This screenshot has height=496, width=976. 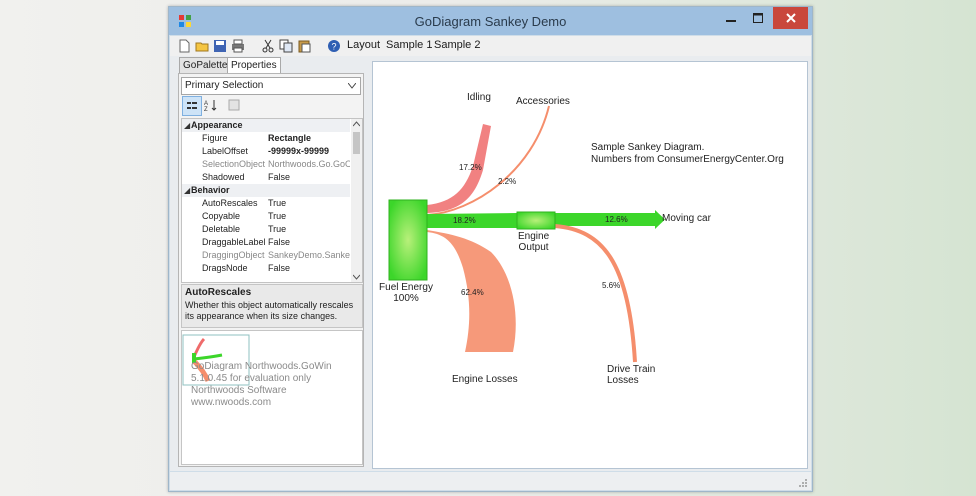 I want to click on window-title: GoDiagram Sankey Demo, so click(x=490, y=21).